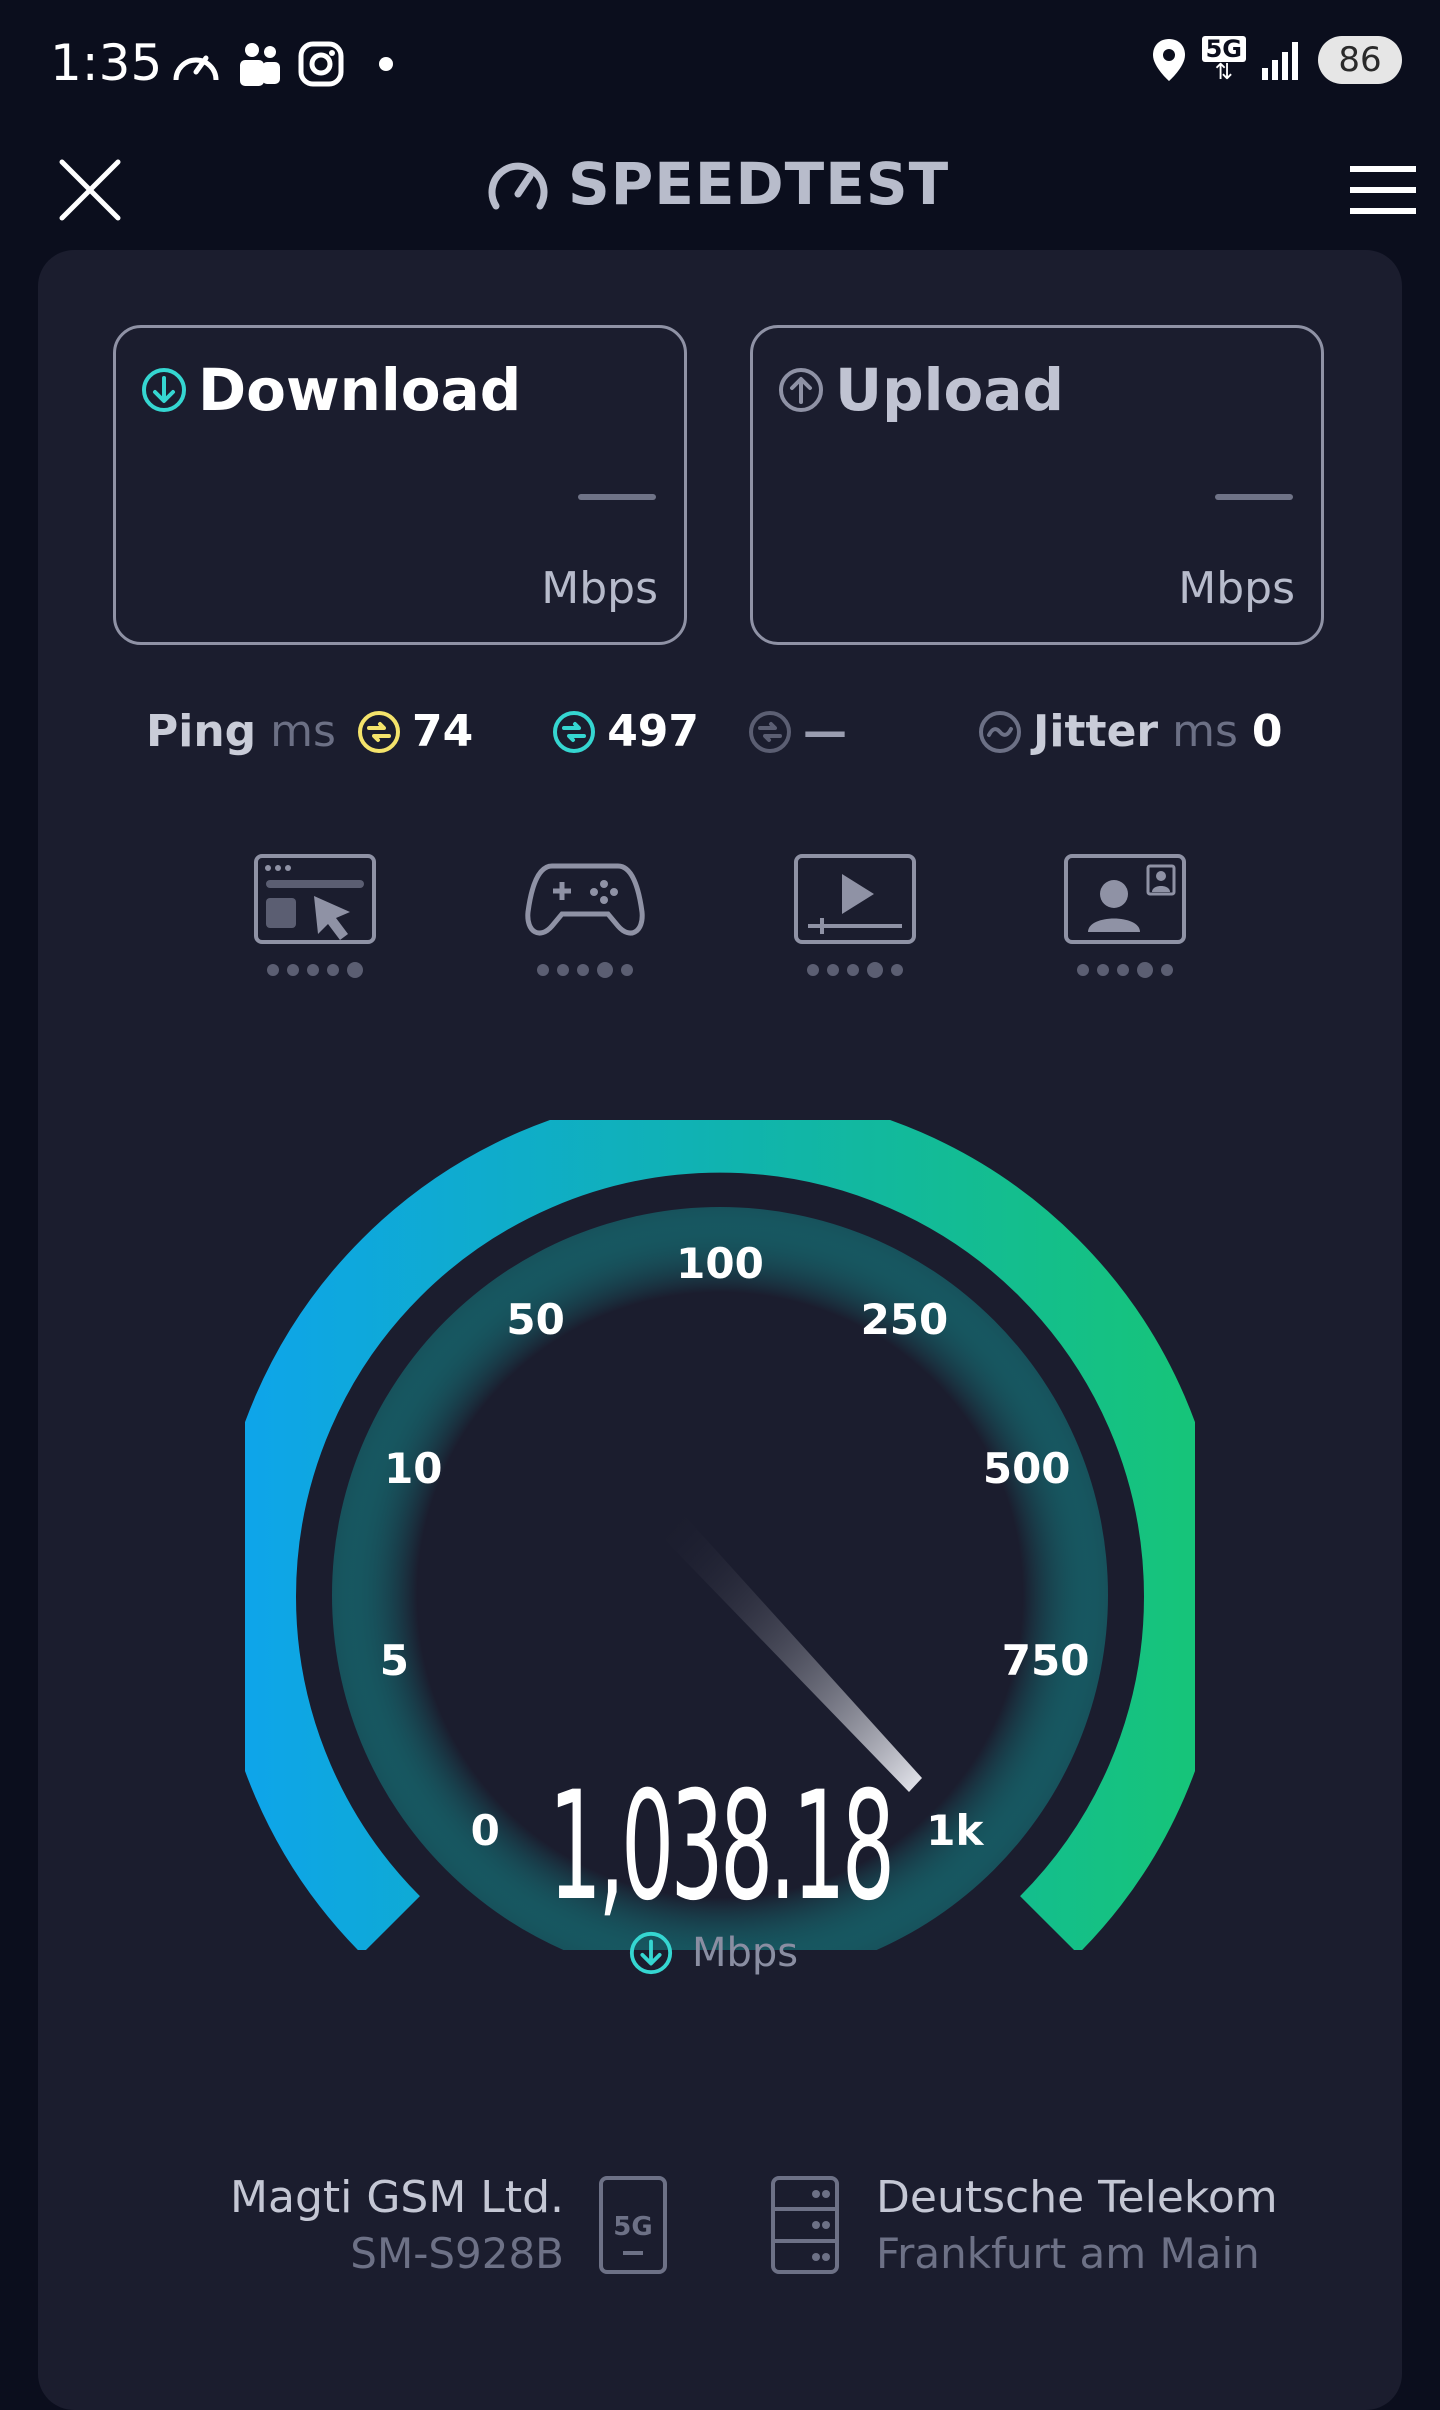 The height and width of the screenshot is (2410, 1440). Describe the element at coordinates (825, 731) in the screenshot. I see `upload-ping-value: —` at that location.